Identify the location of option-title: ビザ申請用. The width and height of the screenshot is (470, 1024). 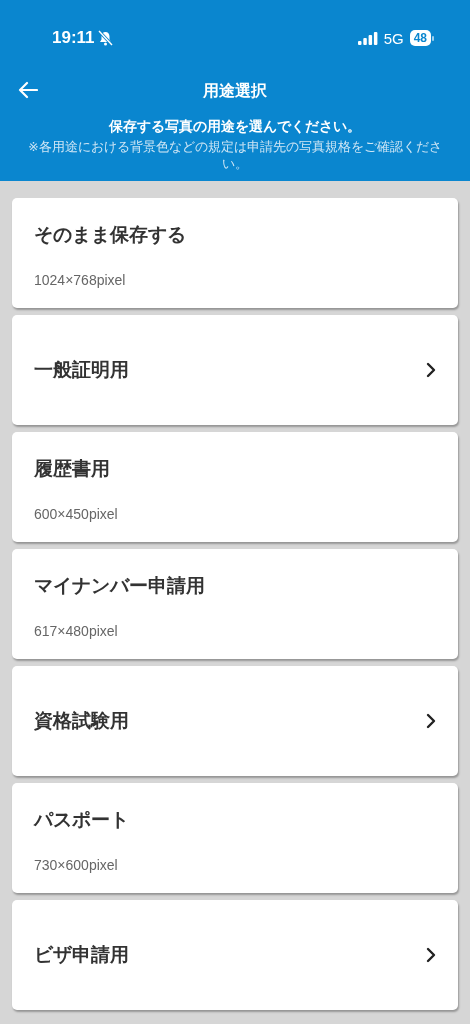
(81, 954).